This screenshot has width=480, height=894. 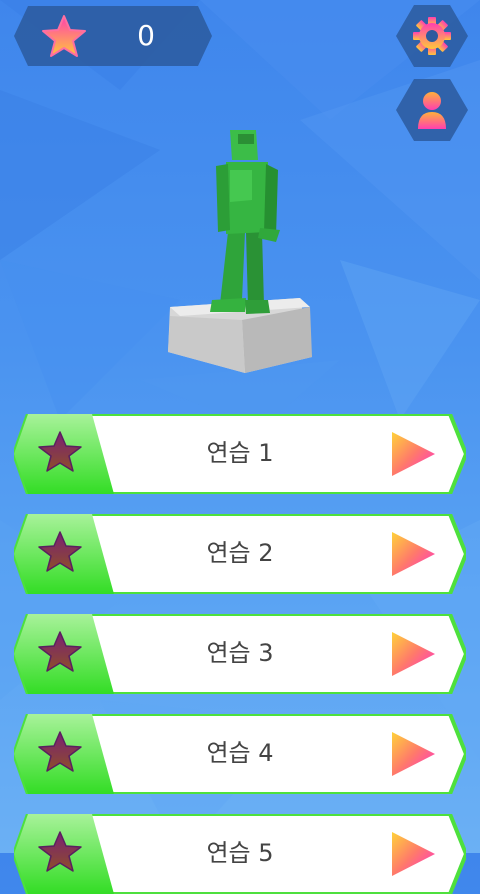 I want to click on level-label: 연습 2, so click(x=240, y=553).